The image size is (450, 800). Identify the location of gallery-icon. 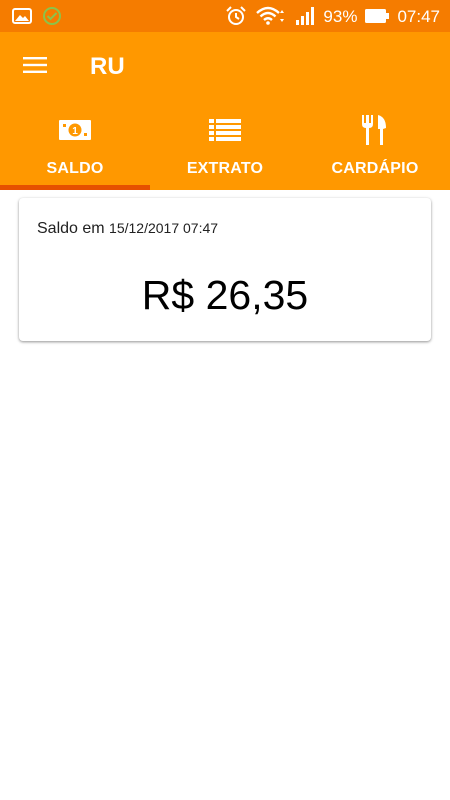
(22, 16).